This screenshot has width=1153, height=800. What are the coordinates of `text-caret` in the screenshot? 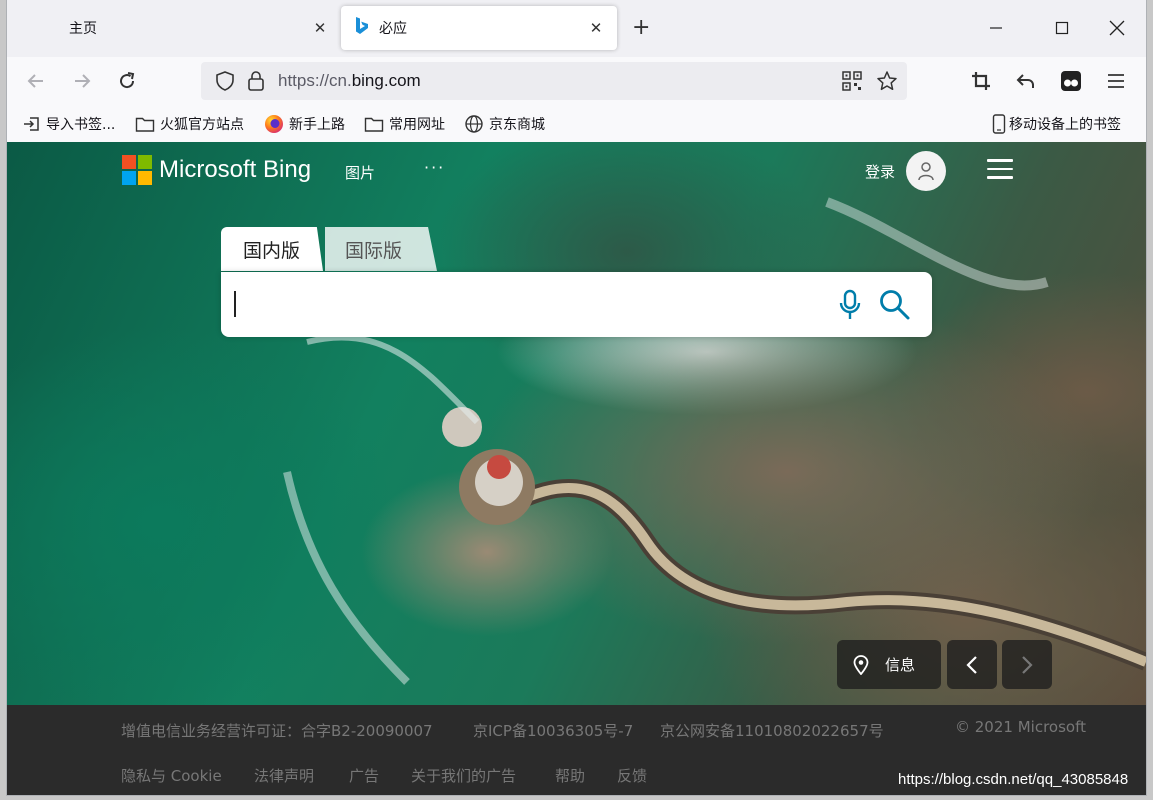 It's located at (235, 304).